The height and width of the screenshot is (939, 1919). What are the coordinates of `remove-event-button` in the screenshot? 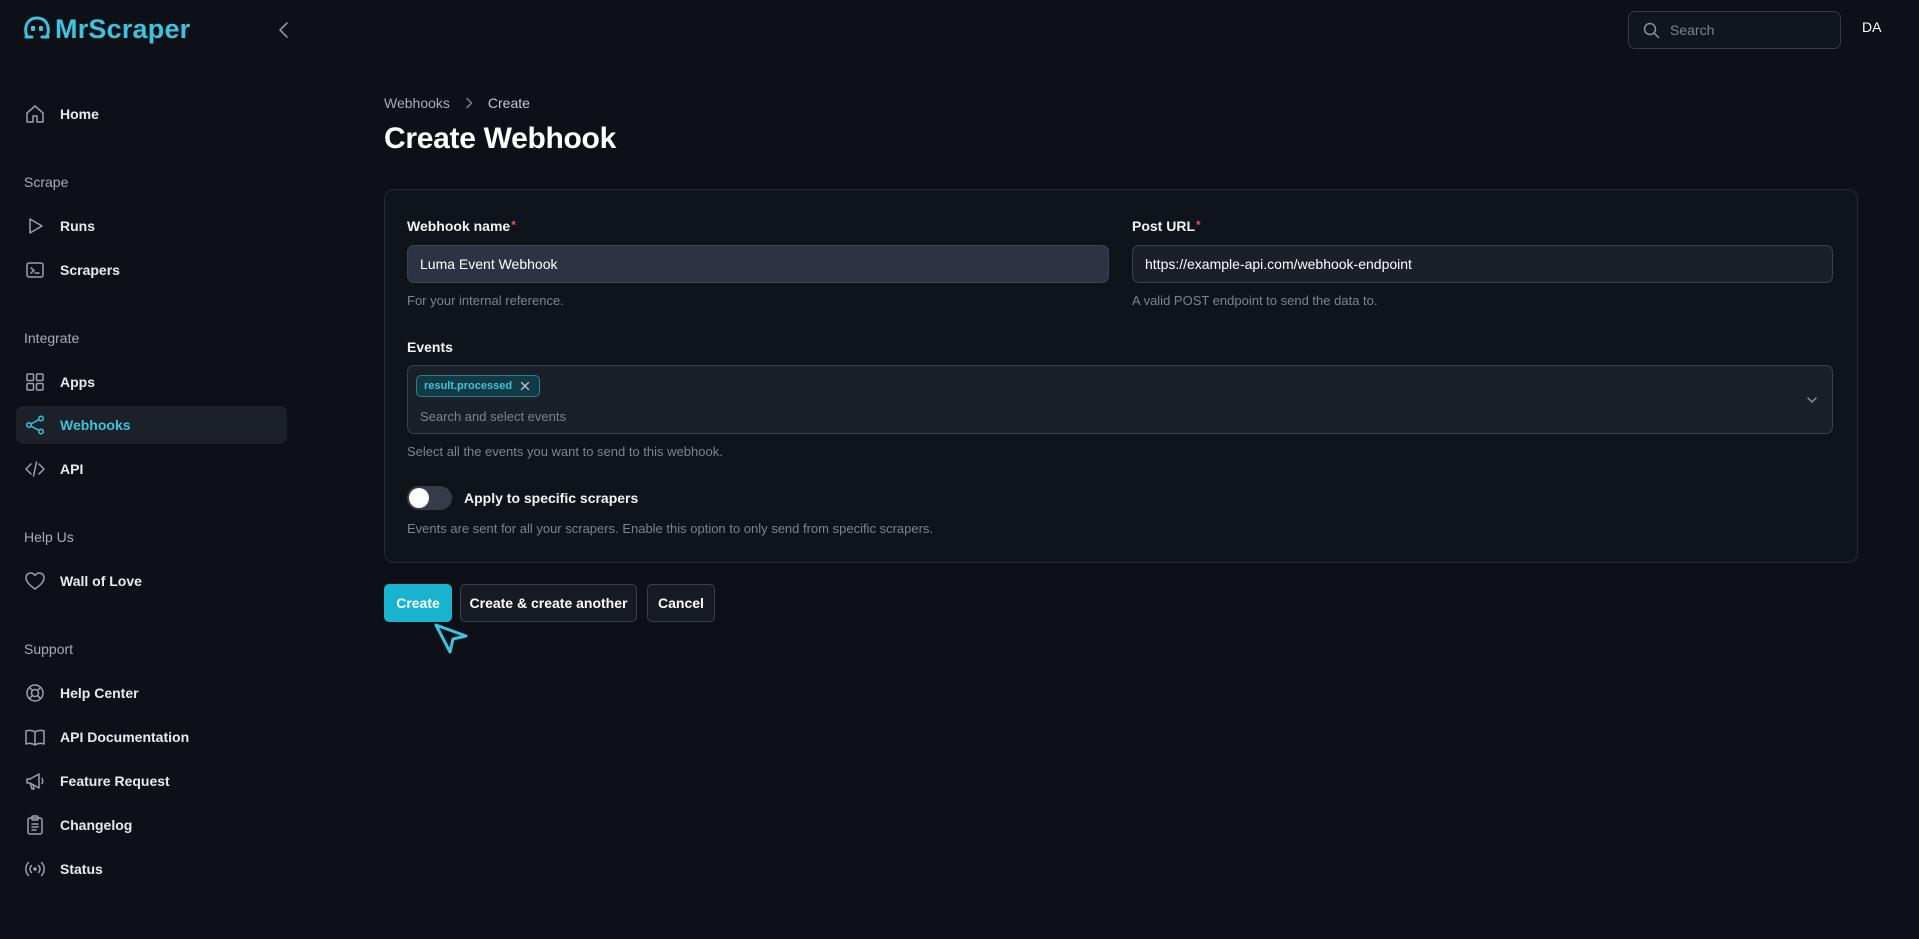 It's located at (525, 386).